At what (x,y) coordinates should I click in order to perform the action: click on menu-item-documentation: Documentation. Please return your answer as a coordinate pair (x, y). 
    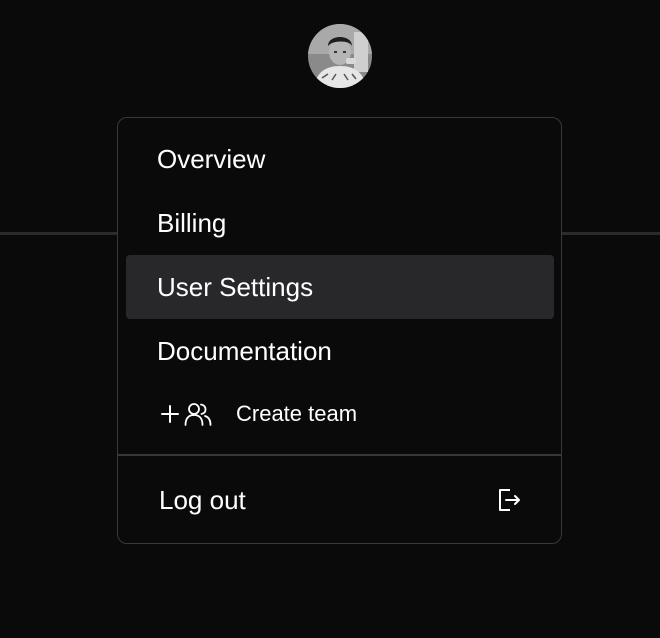
    Looking at the image, I should click on (340, 351).